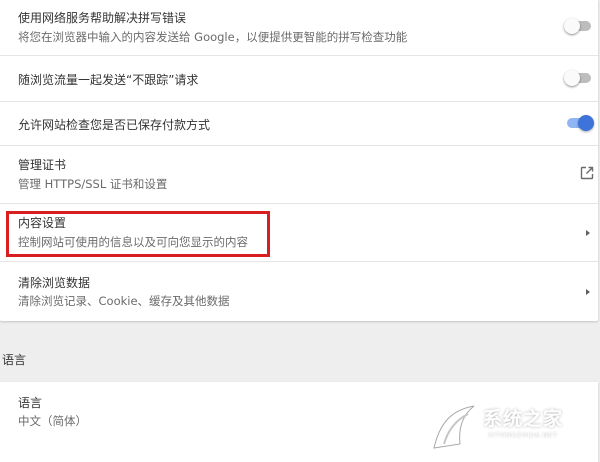  What do you see at coordinates (114, 125) in the screenshot?
I see `payment-methods-title: 允许网站检查您是否已保存付款方式` at bounding box center [114, 125].